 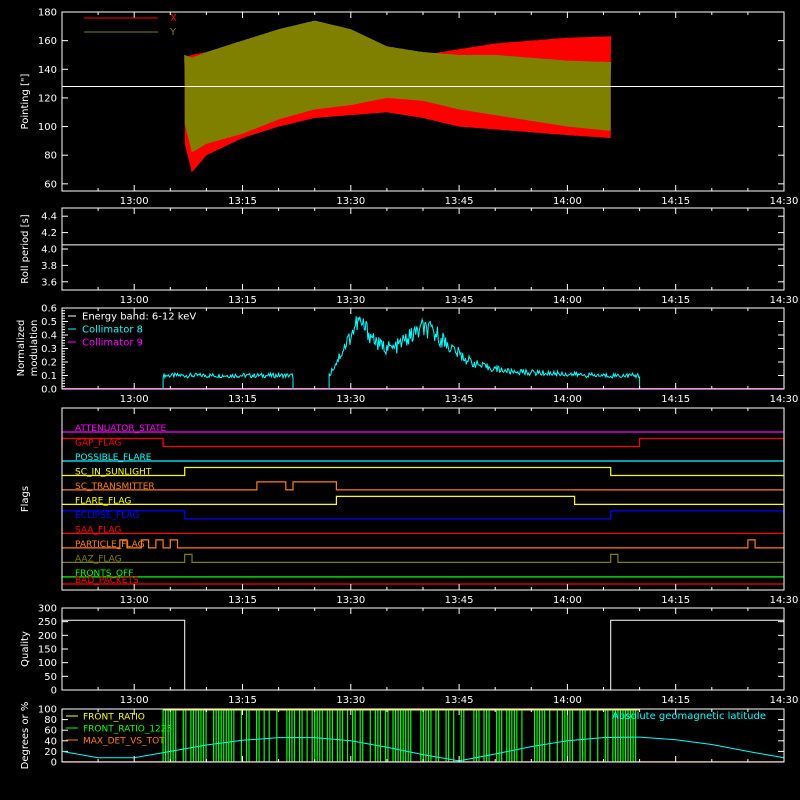 I want to click on flag-line-sc-transmitter, so click(x=423, y=486).